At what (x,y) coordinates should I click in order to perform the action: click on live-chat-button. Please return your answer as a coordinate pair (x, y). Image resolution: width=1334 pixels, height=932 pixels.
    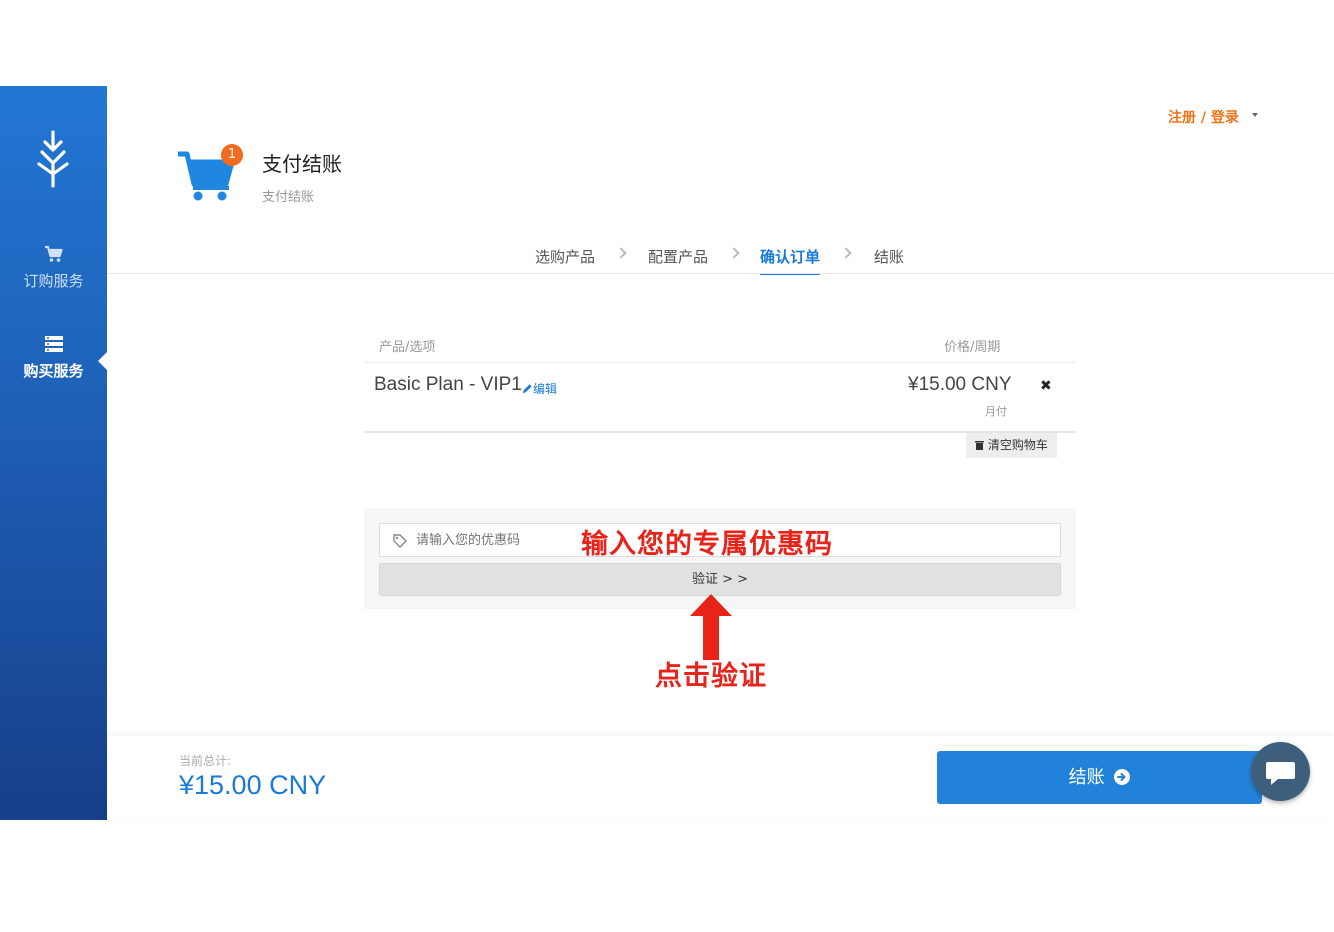
    Looking at the image, I should click on (1280, 771).